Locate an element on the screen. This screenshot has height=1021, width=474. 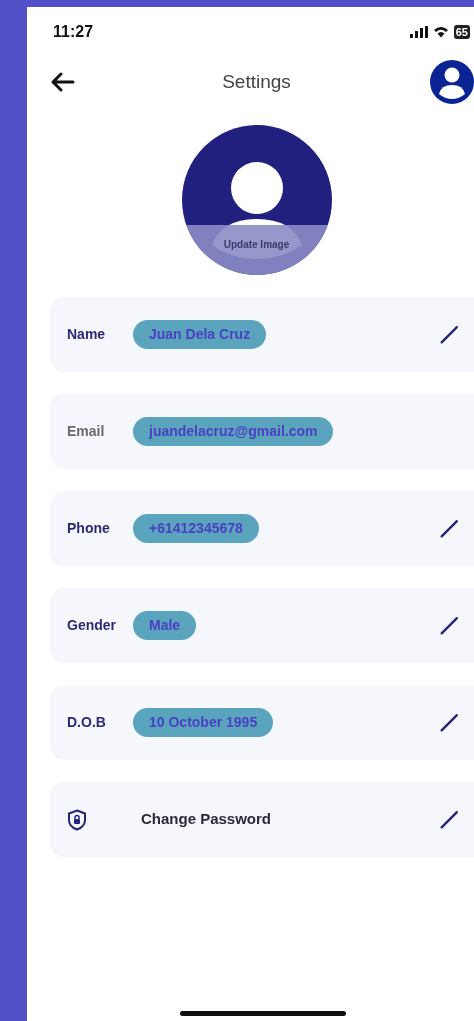
wifi-icon is located at coordinates (440, 32).